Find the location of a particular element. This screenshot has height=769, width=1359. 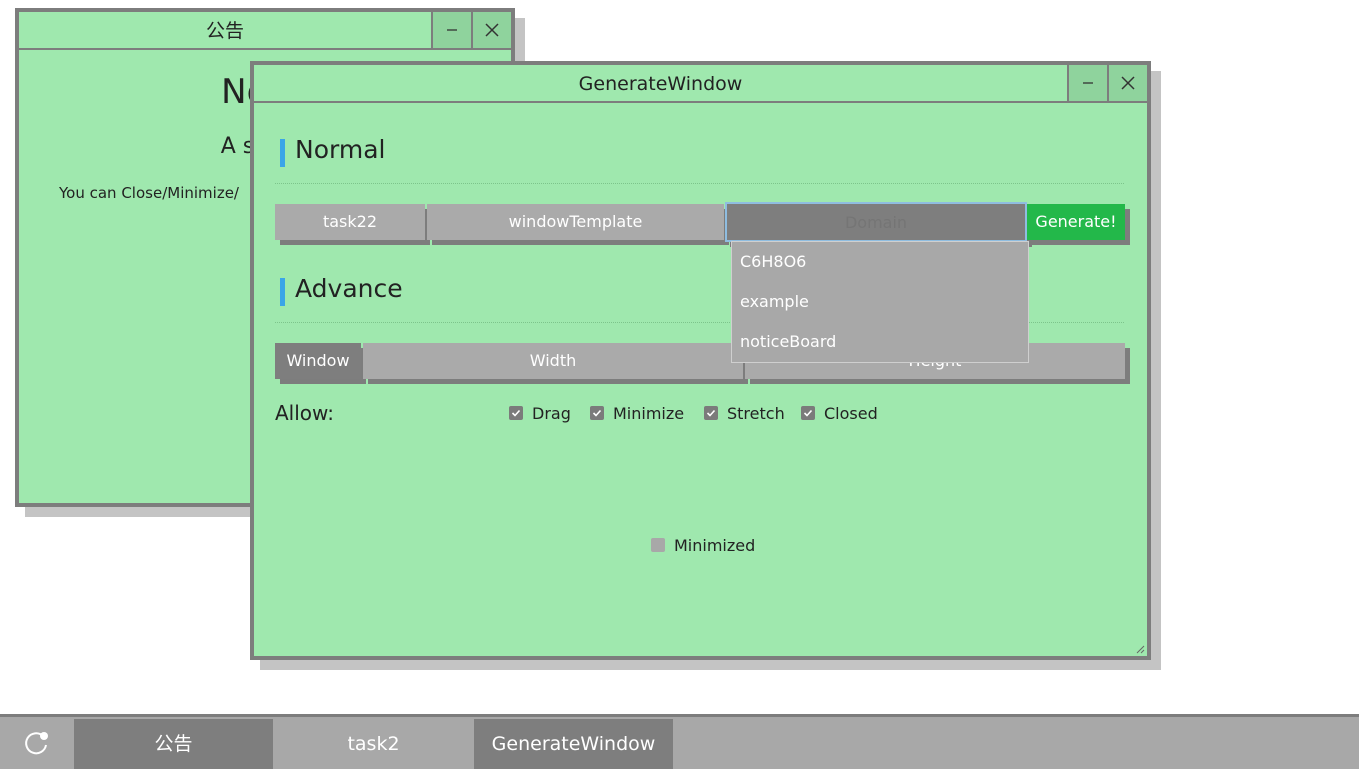

start-button is located at coordinates (37, 743).